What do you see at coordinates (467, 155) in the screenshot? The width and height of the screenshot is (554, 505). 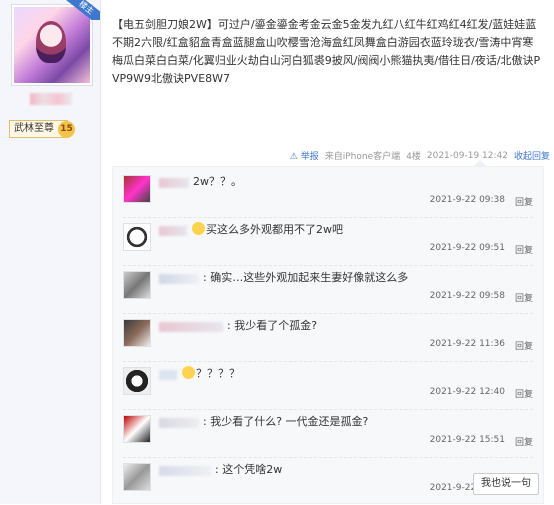 I see `post-time: 2021-09-19 12:42` at bounding box center [467, 155].